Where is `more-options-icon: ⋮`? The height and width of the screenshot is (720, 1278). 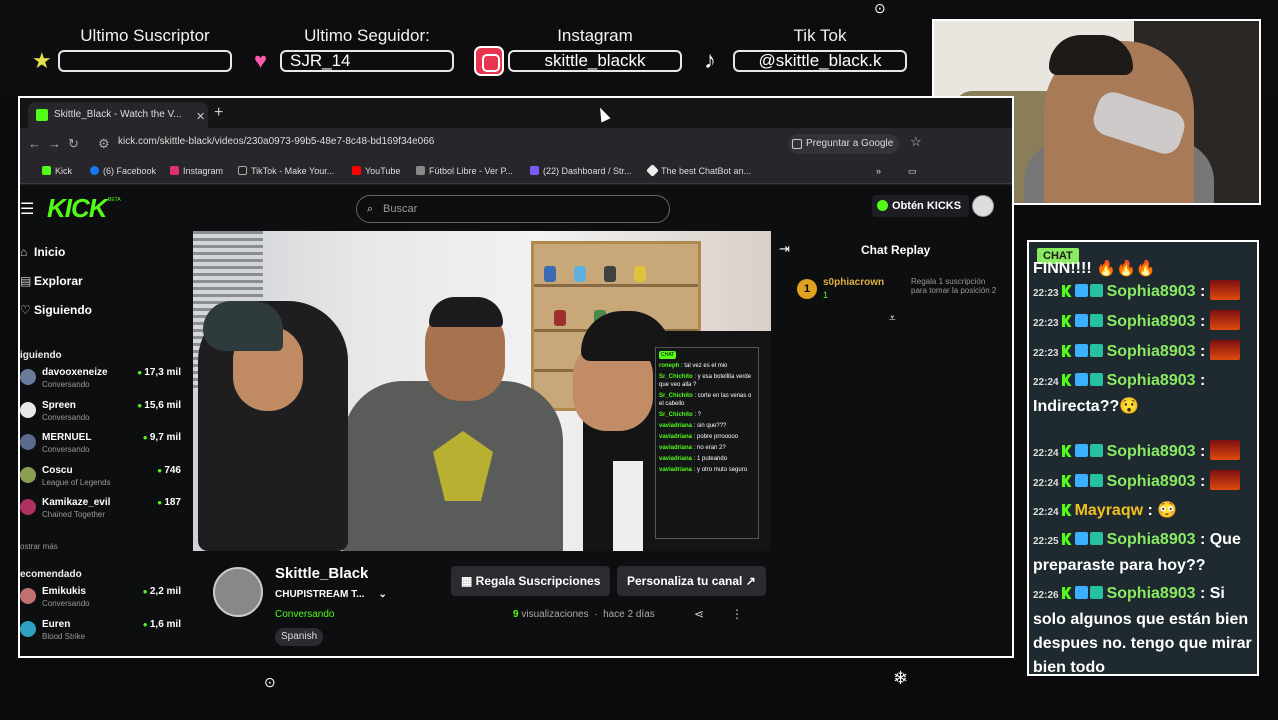 more-options-icon: ⋮ is located at coordinates (737, 614).